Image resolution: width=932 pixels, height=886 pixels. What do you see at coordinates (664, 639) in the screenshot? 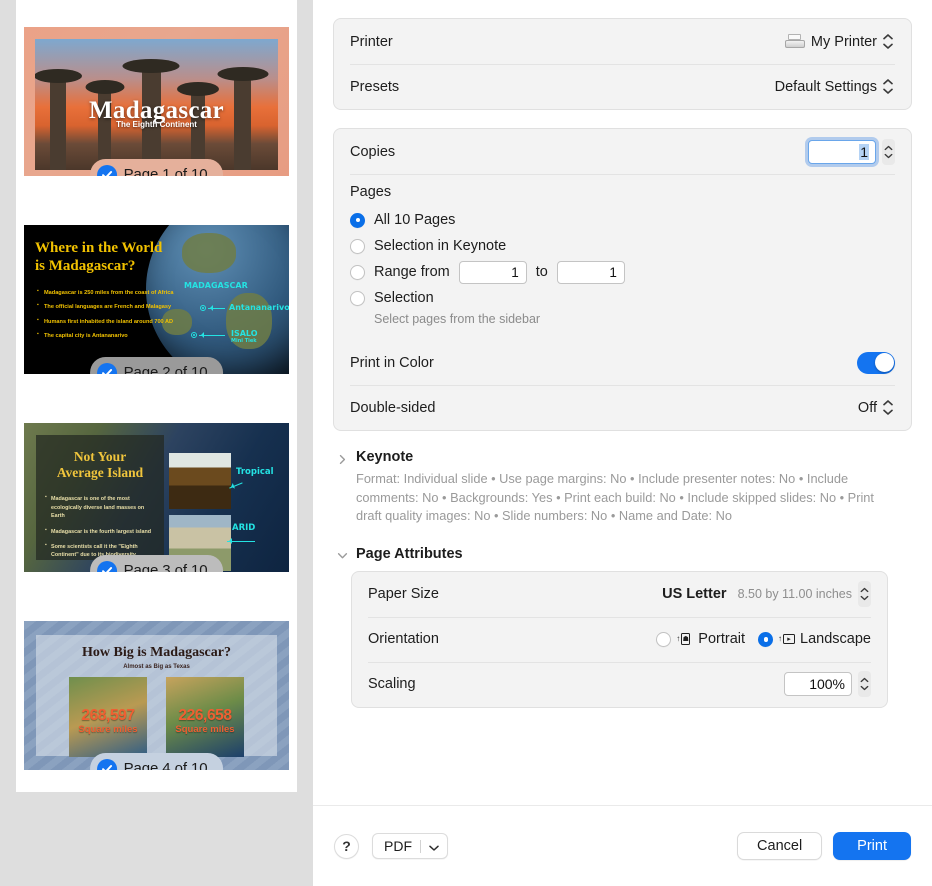
I see `radio-portrait` at bounding box center [664, 639].